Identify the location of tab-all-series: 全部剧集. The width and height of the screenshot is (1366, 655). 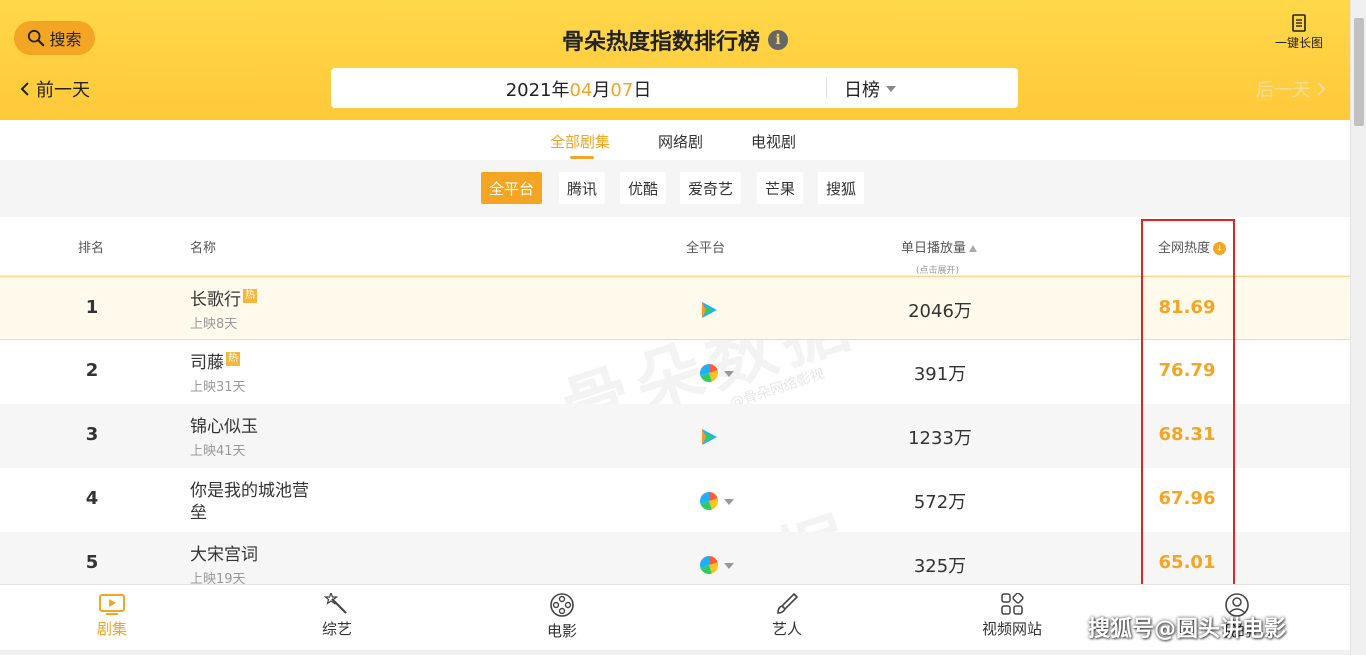
(580, 141).